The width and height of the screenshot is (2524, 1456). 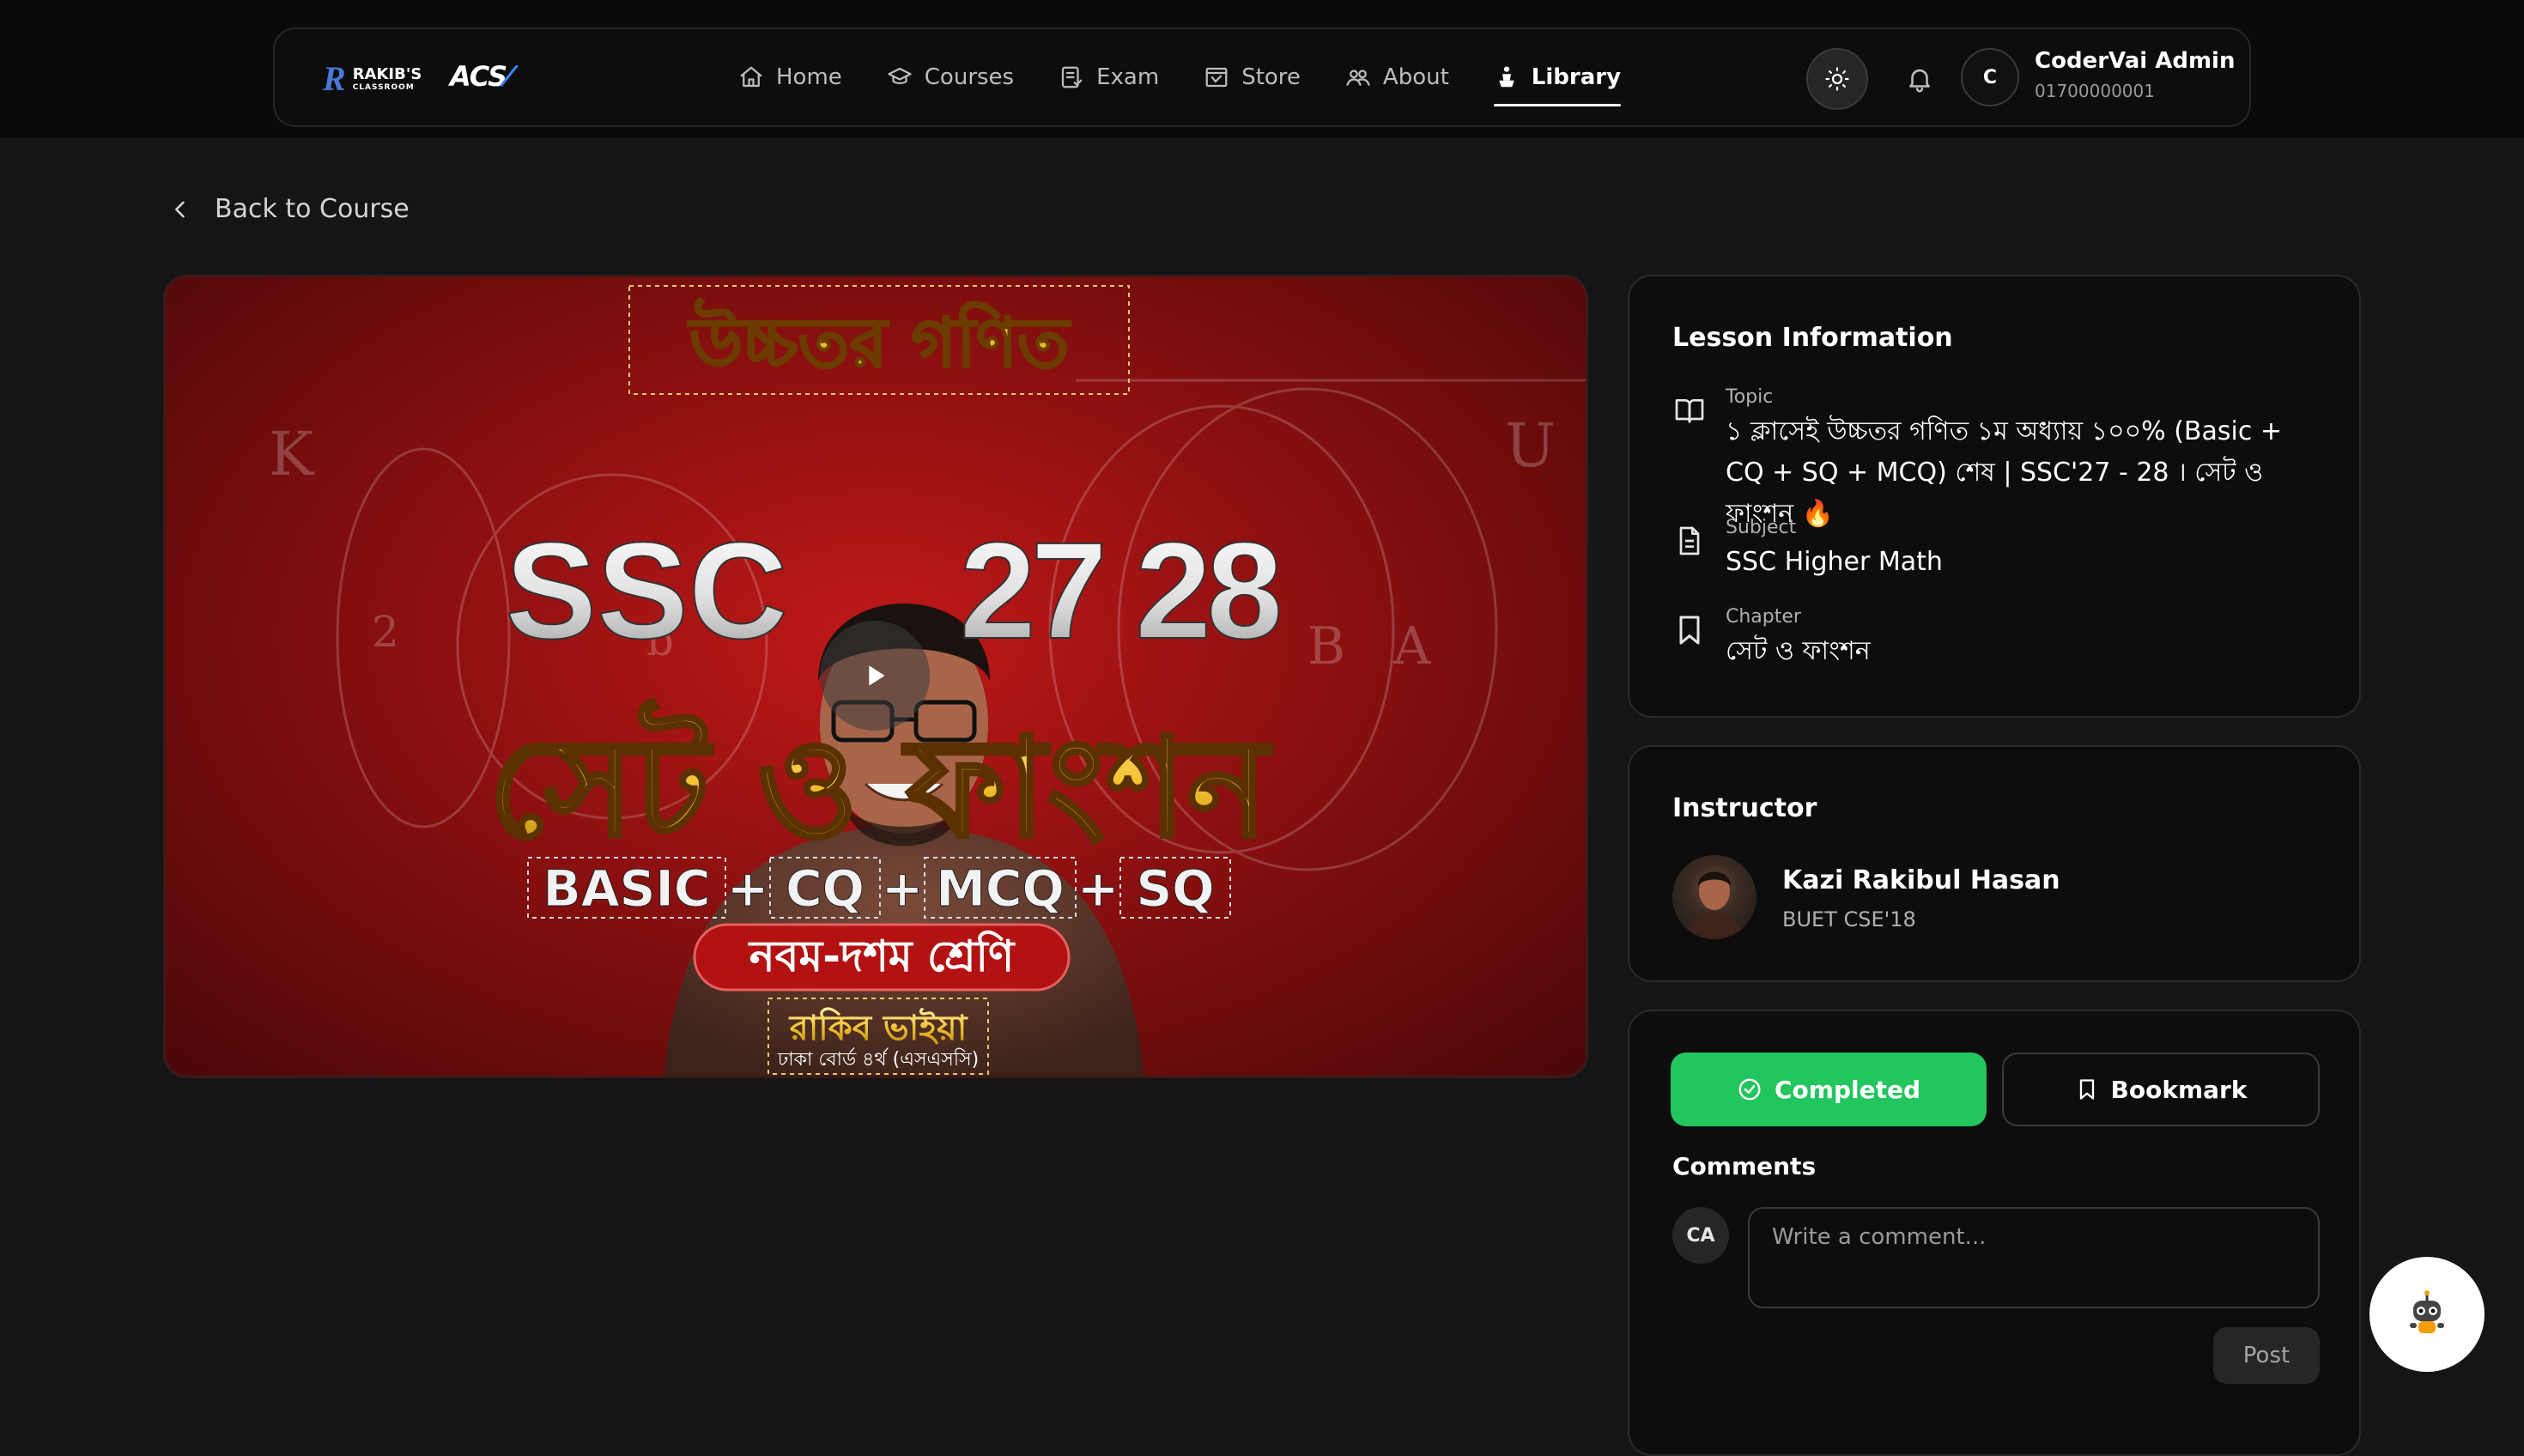 I want to click on user-info: CoderVai Admin 01700000001, so click(x=2135, y=74).